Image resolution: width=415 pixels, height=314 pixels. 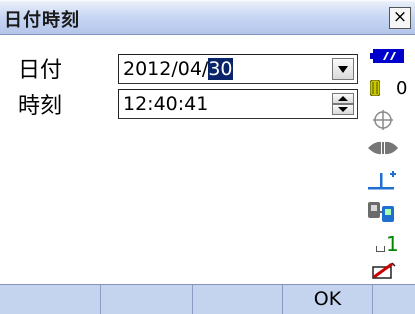 What do you see at coordinates (328, 299) in the screenshot?
I see `ok-button: OK` at bounding box center [328, 299].